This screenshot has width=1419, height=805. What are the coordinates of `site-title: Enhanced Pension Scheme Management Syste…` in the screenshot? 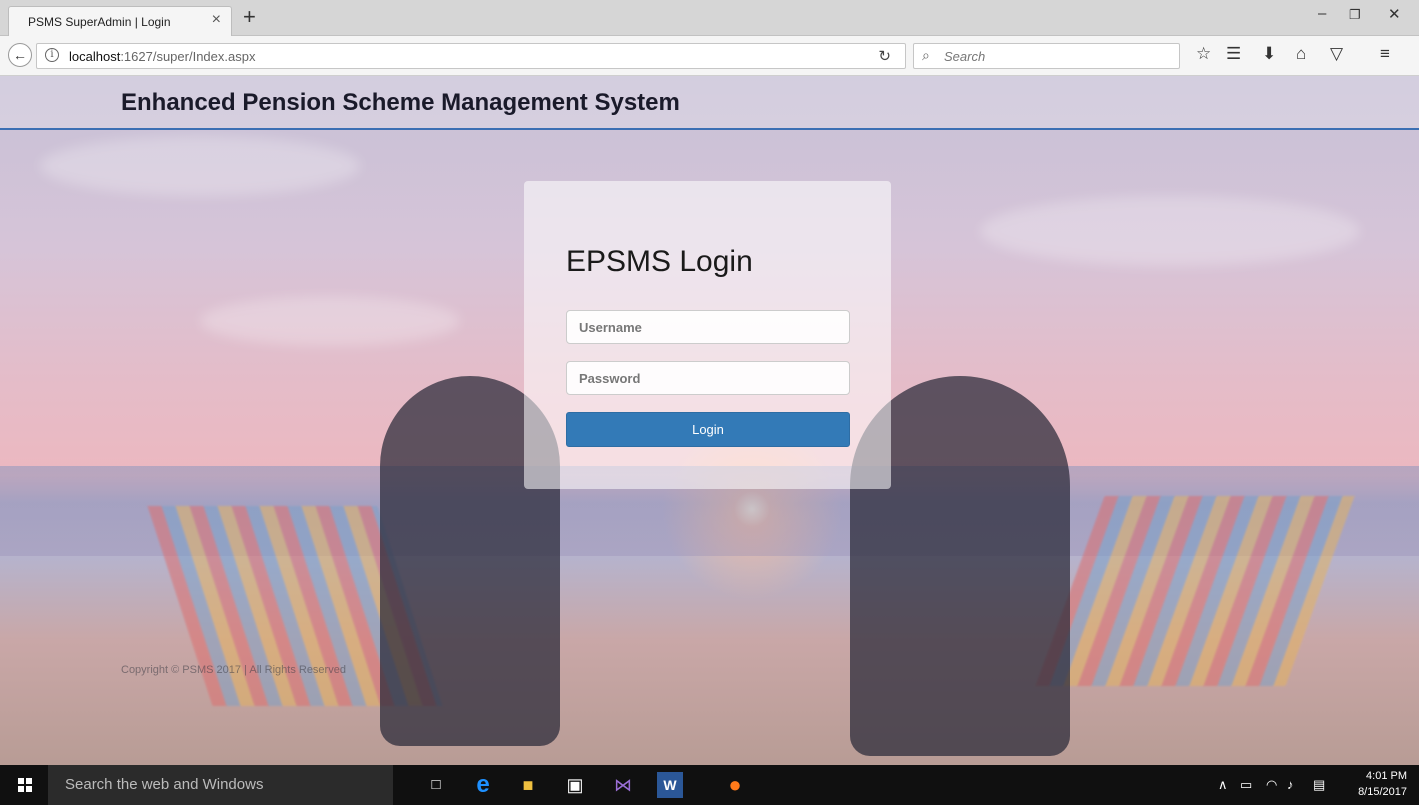 It's located at (400, 102).